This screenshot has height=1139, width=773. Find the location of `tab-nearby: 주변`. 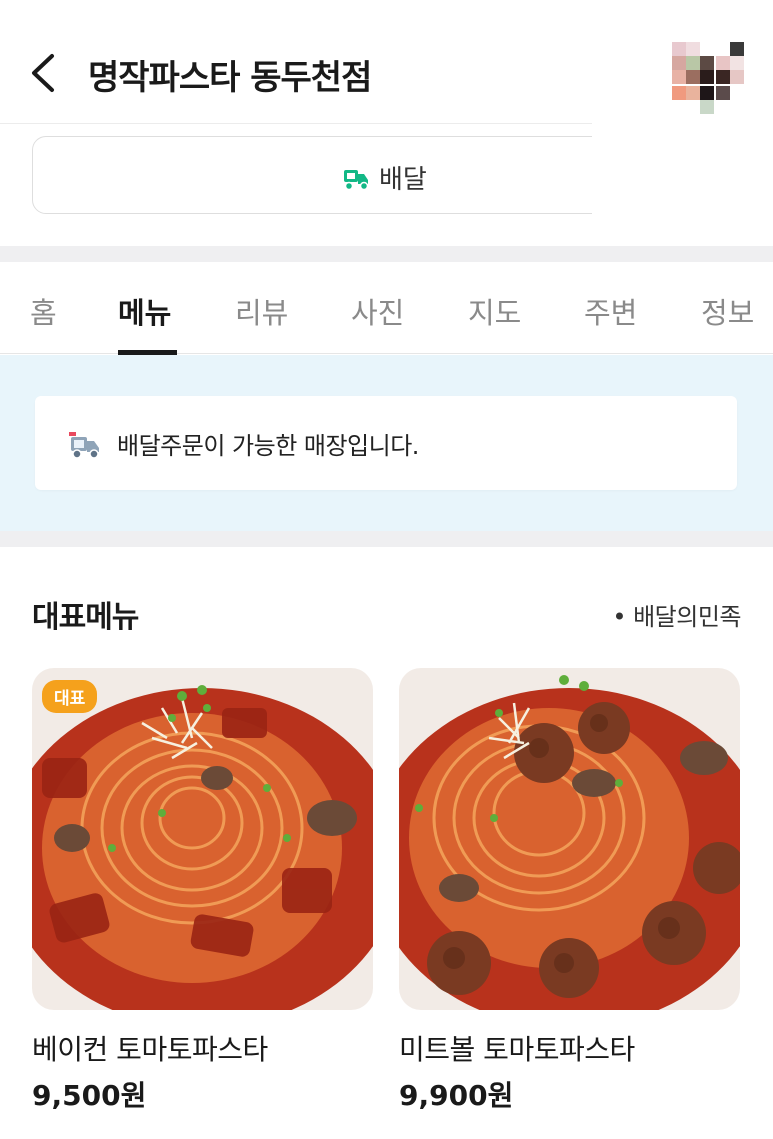

tab-nearby: 주변 is located at coordinates (610, 311).